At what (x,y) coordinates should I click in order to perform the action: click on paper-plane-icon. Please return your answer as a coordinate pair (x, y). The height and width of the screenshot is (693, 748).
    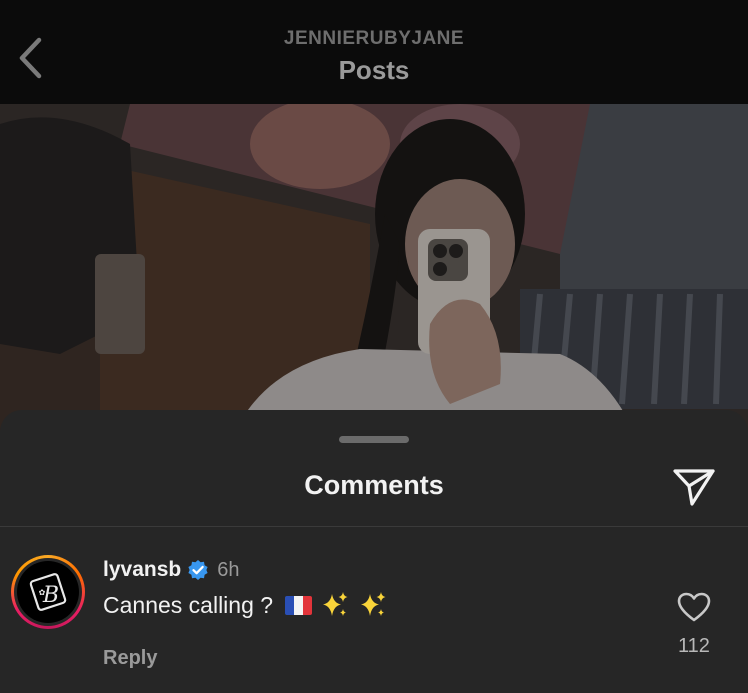
    Looking at the image, I should click on (694, 487).